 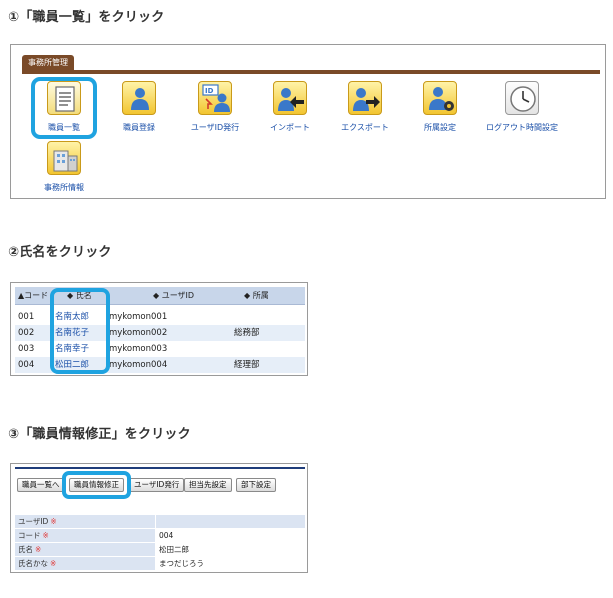 What do you see at coordinates (48, 63) in the screenshot?
I see `office-management-tab: 事務所管理` at bounding box center [48, 63].